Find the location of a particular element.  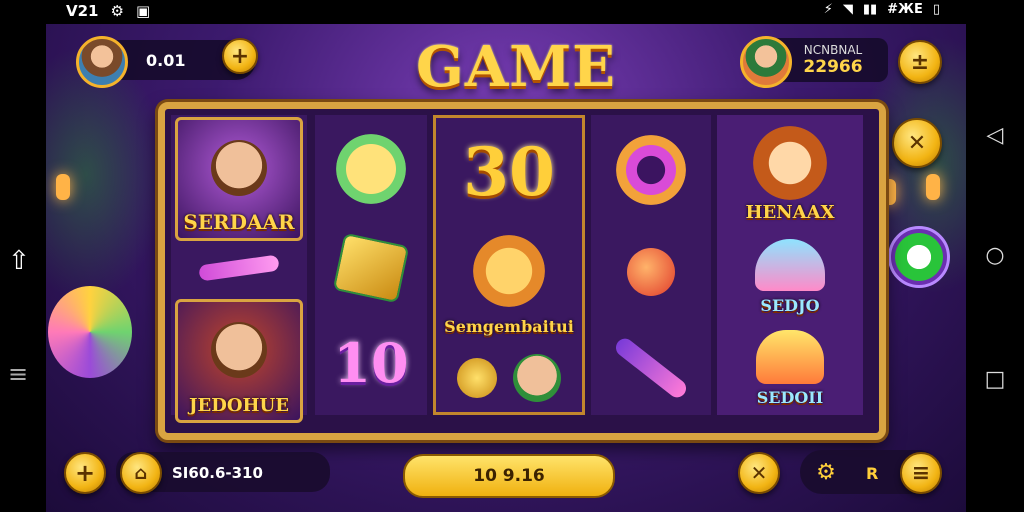

add-balance-button: + is located at coordinates (240, 56).